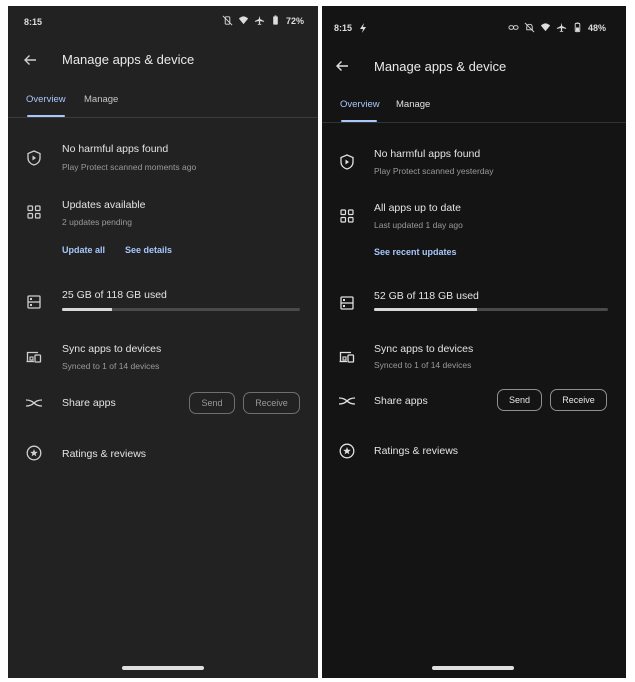 The image size is (635, 682). Describe the element at coordinates (417, 208) in the screenshot. I see `updates-title: All apps up to date` at that location.